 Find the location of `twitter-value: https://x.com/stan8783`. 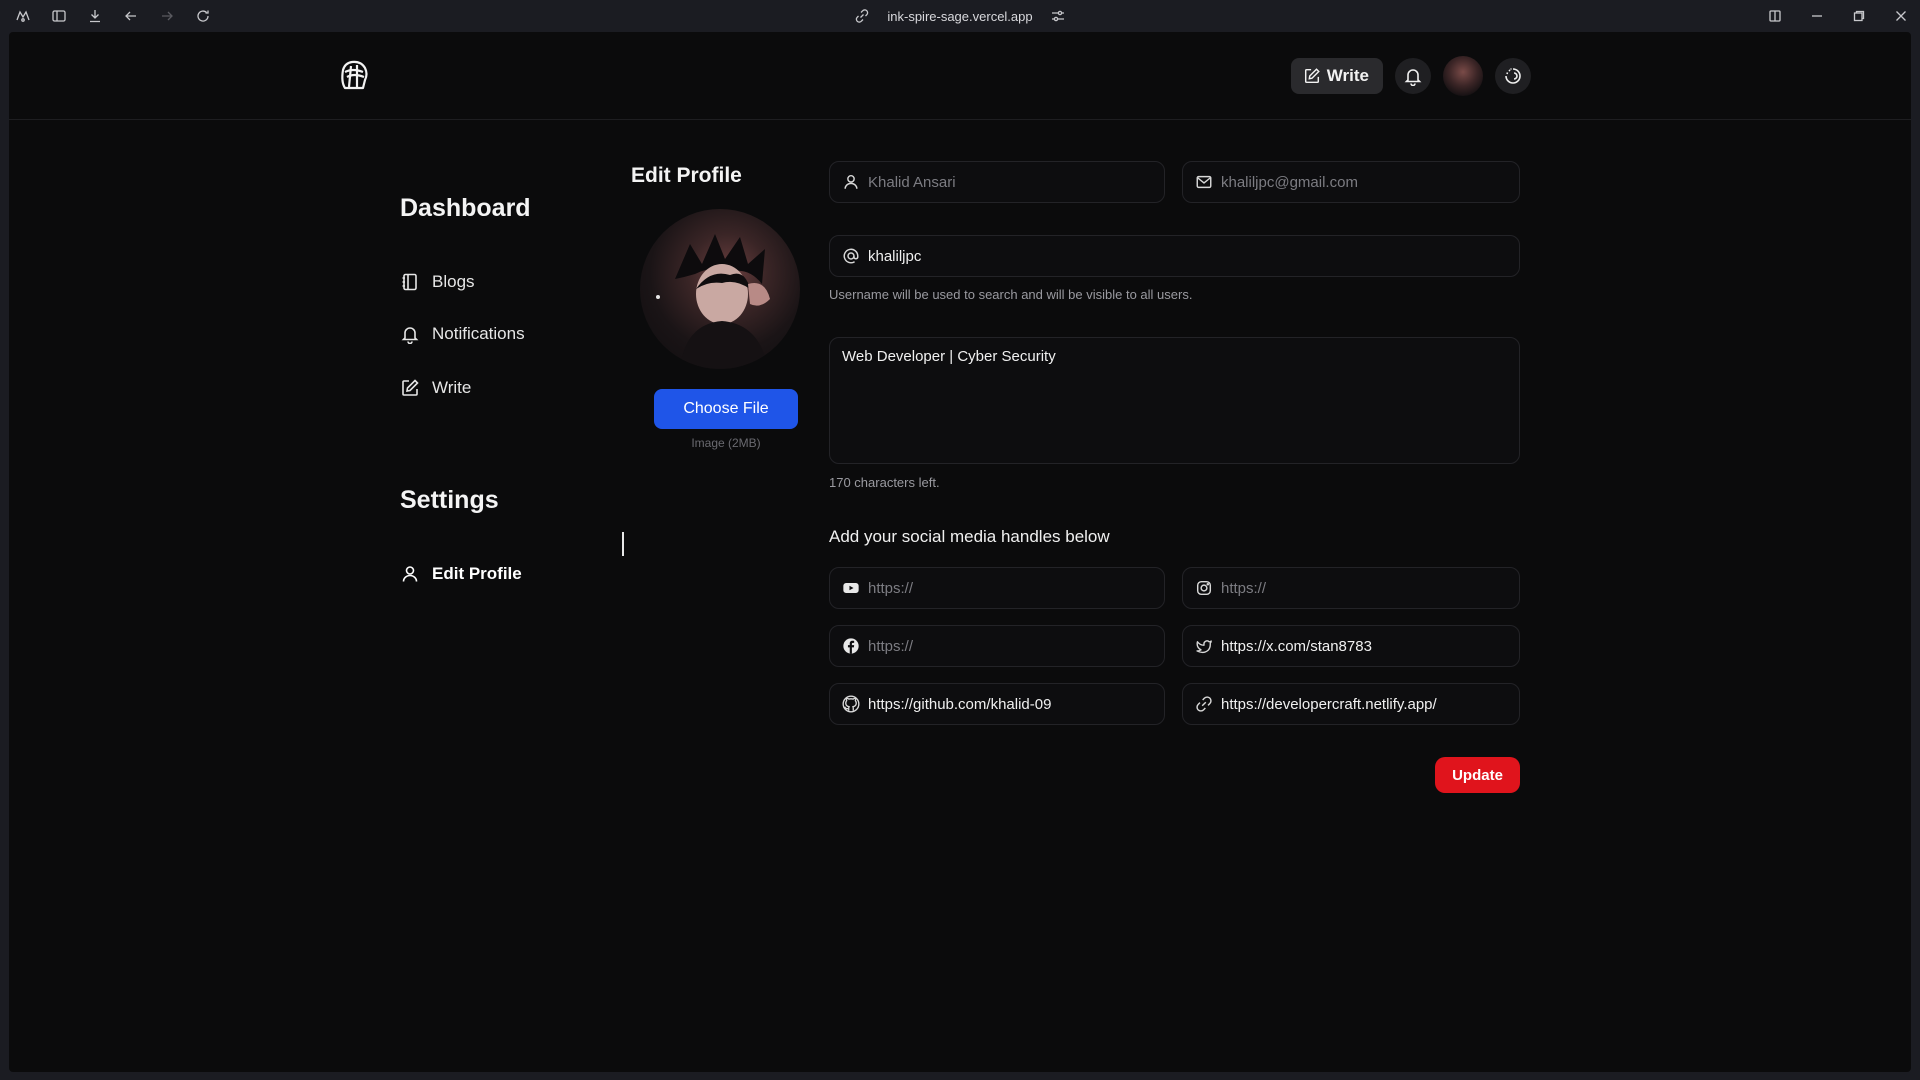

twitter-value: https://x.com/stan8783 is located at coordinates (1296, 646).